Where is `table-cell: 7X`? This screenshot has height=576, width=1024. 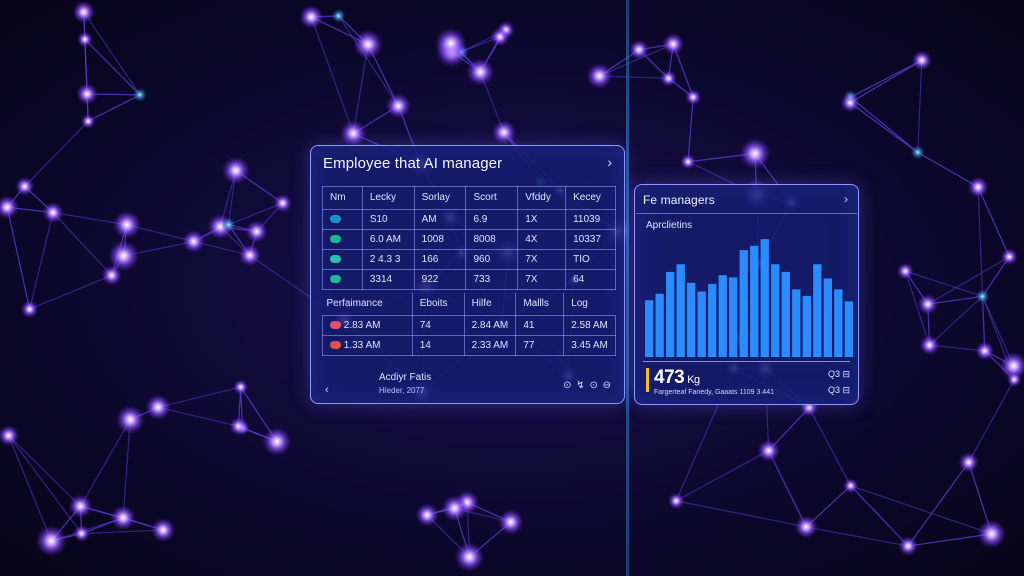 table-cell: 7X is located at coordinates (542, 259).